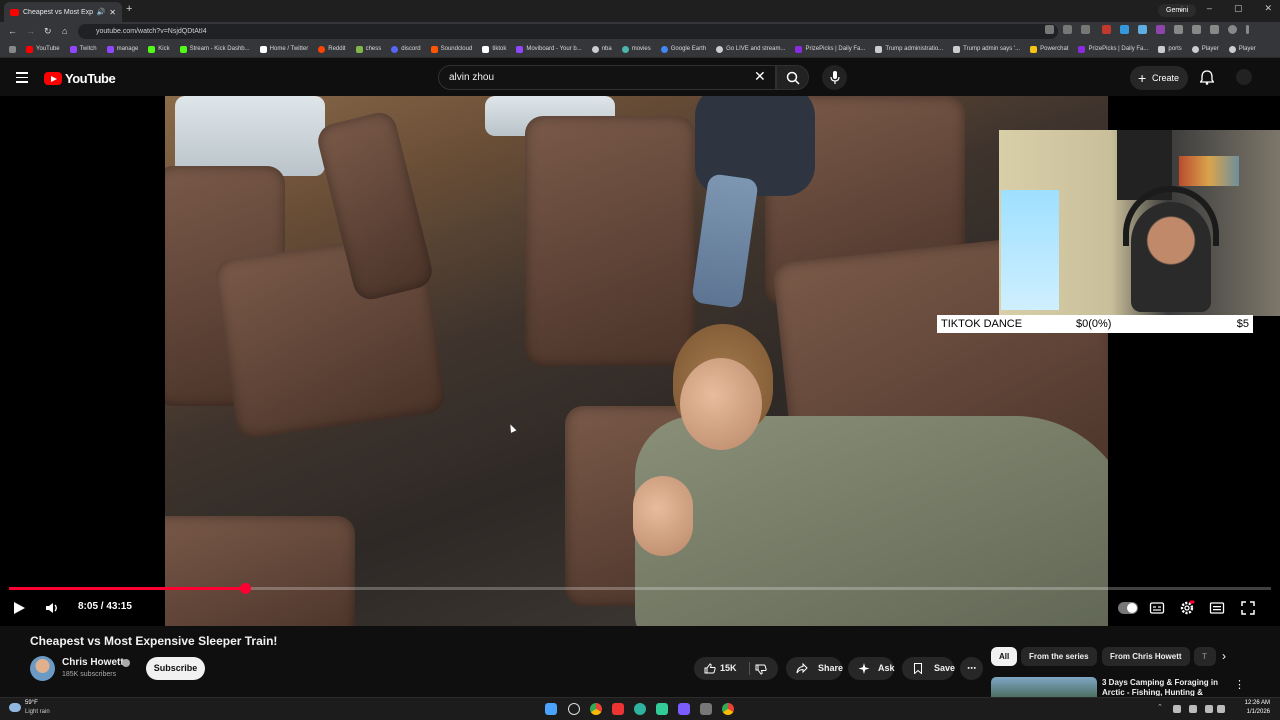  What do you see at coordinates (12, 49) in the screenshot?
I see `apps-icon` at bounding box center [12, 49].